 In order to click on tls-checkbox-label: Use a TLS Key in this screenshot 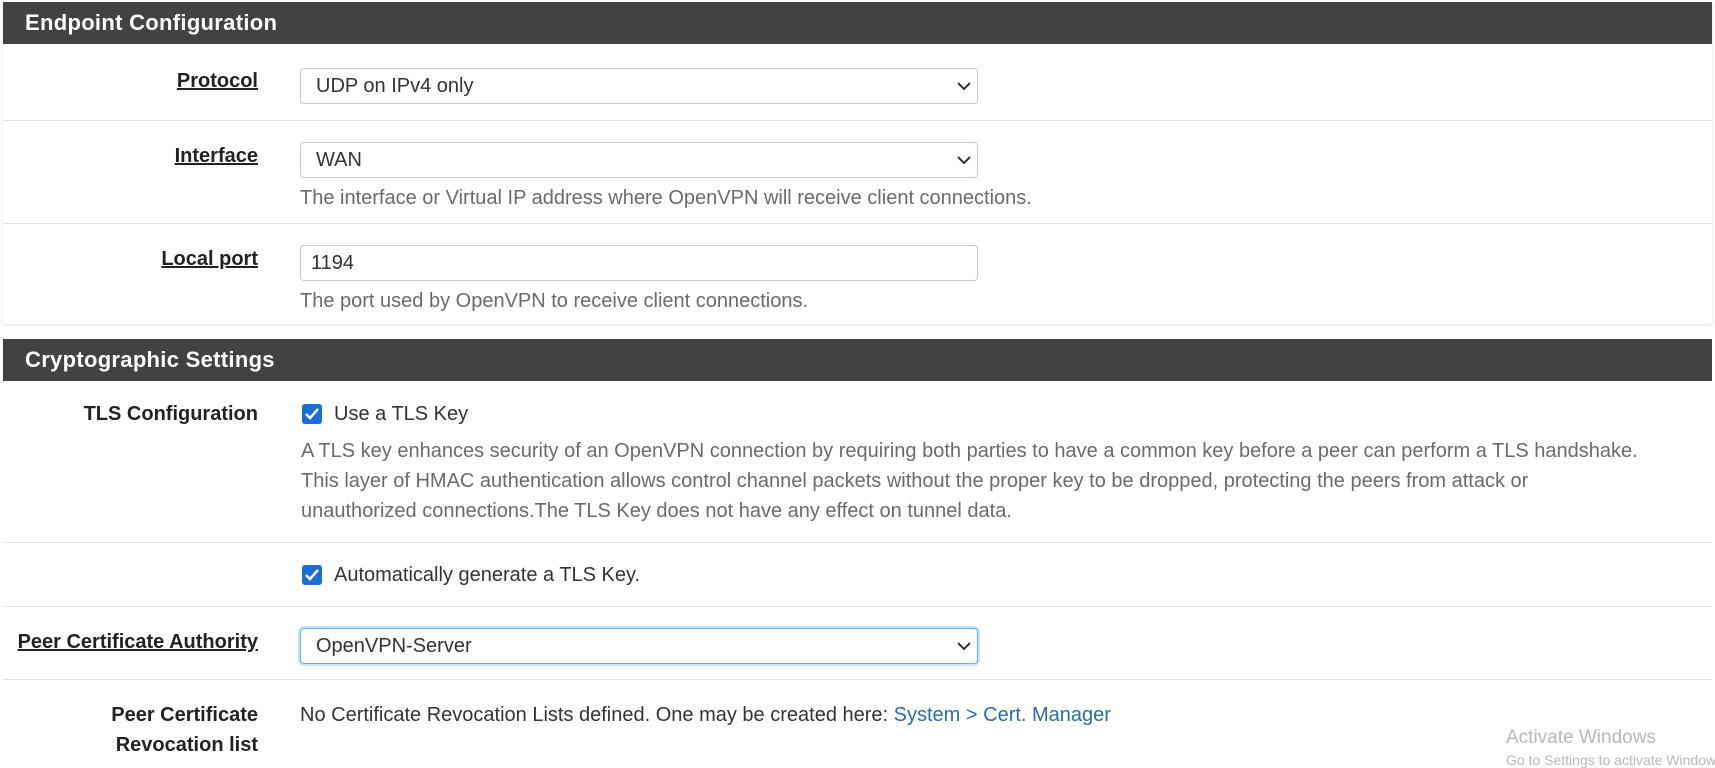, I will do `click(401, 414)`.